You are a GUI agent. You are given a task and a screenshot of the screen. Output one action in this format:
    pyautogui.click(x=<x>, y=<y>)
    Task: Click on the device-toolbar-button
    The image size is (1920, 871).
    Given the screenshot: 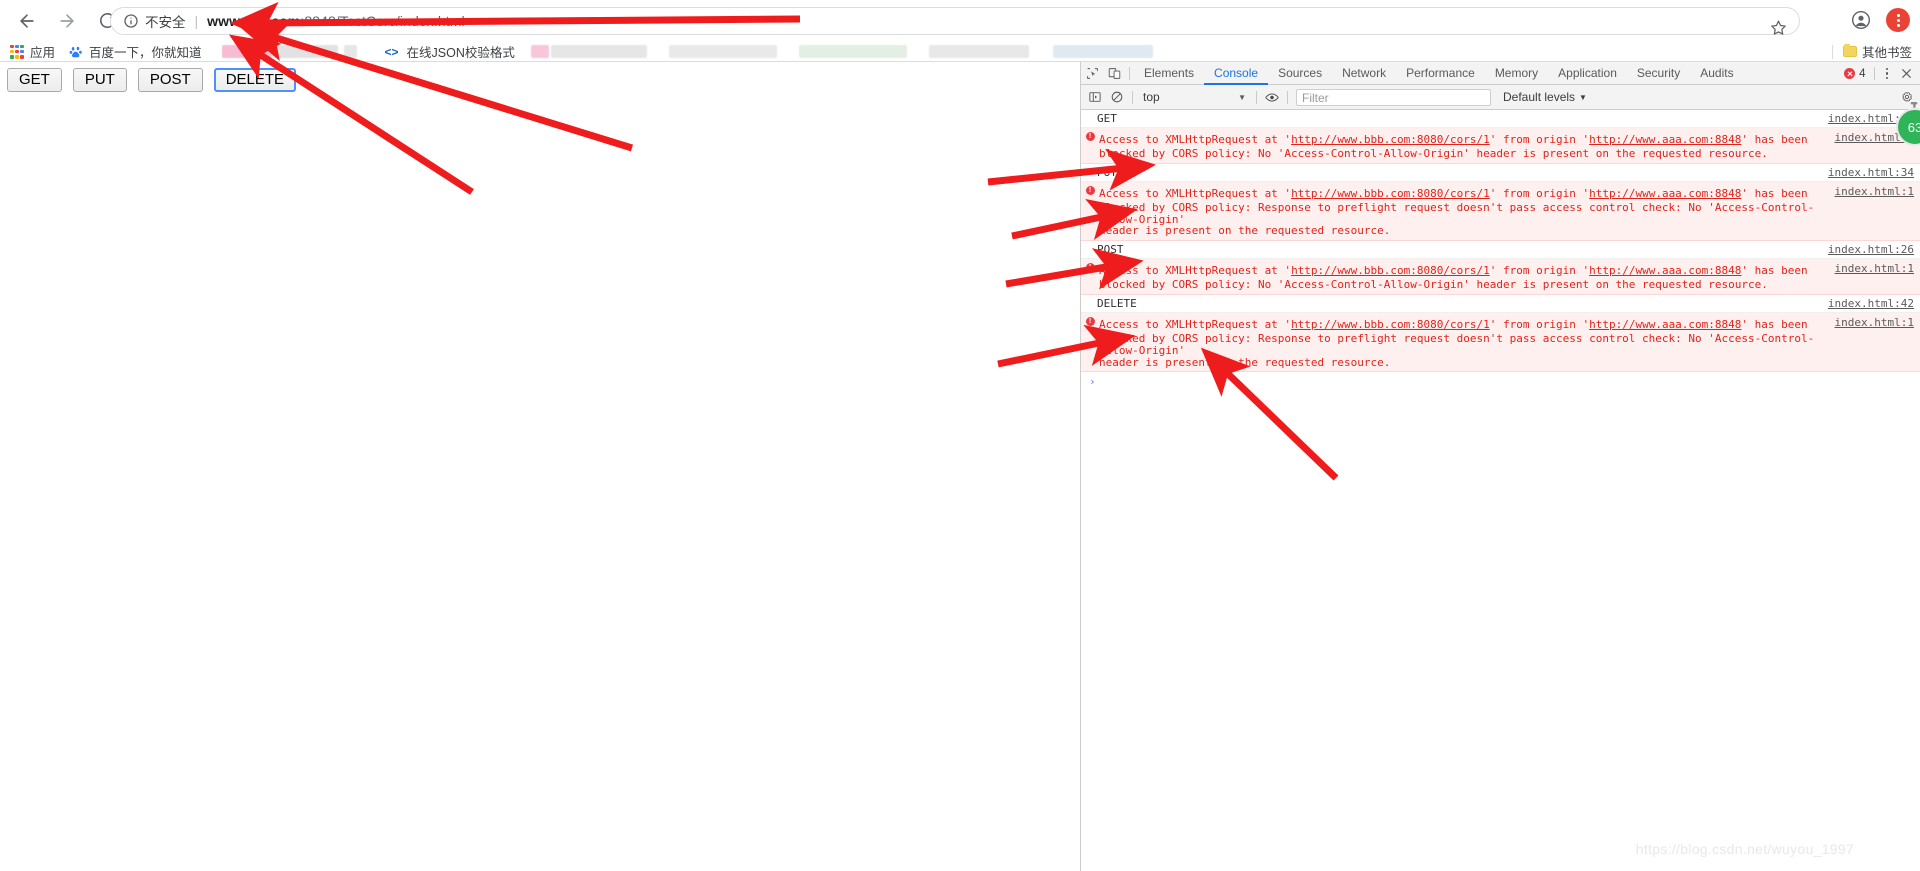 What is the action you would take?
    pyautogui.click(x=1114, y=73)
    